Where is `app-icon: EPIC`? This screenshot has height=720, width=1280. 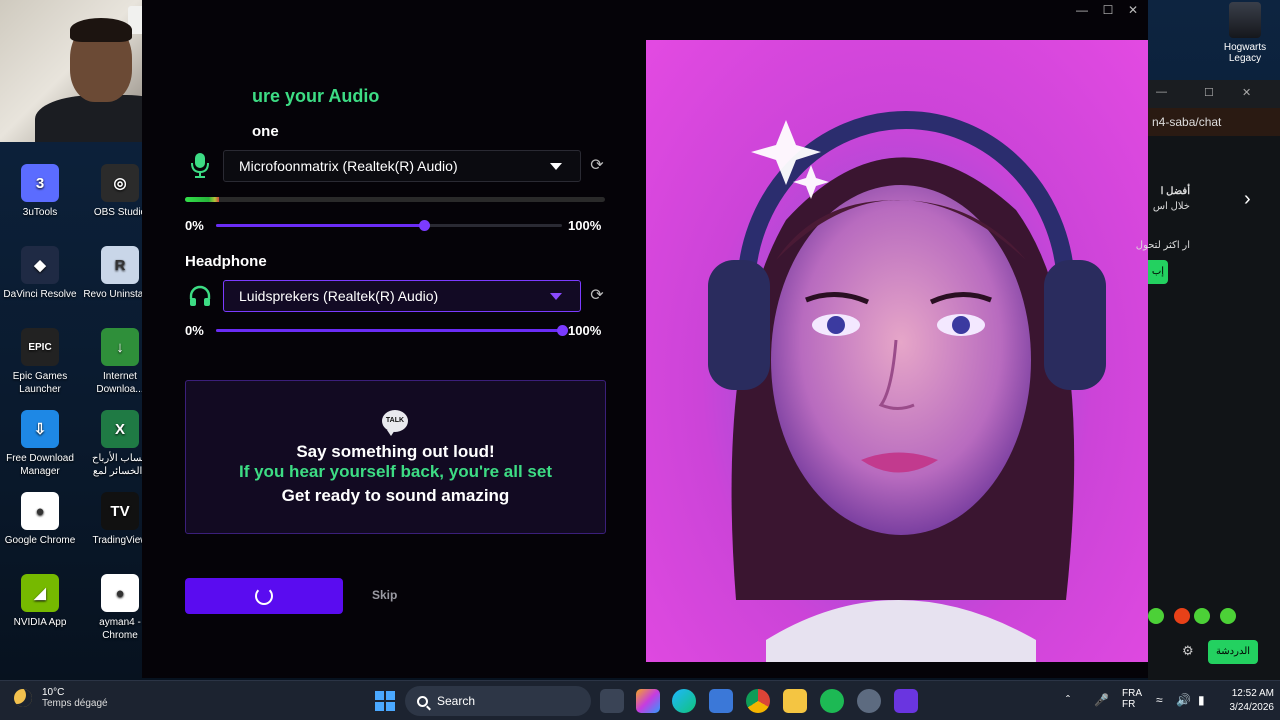 app-icon: EPIC is located at coordinates (40, 347).